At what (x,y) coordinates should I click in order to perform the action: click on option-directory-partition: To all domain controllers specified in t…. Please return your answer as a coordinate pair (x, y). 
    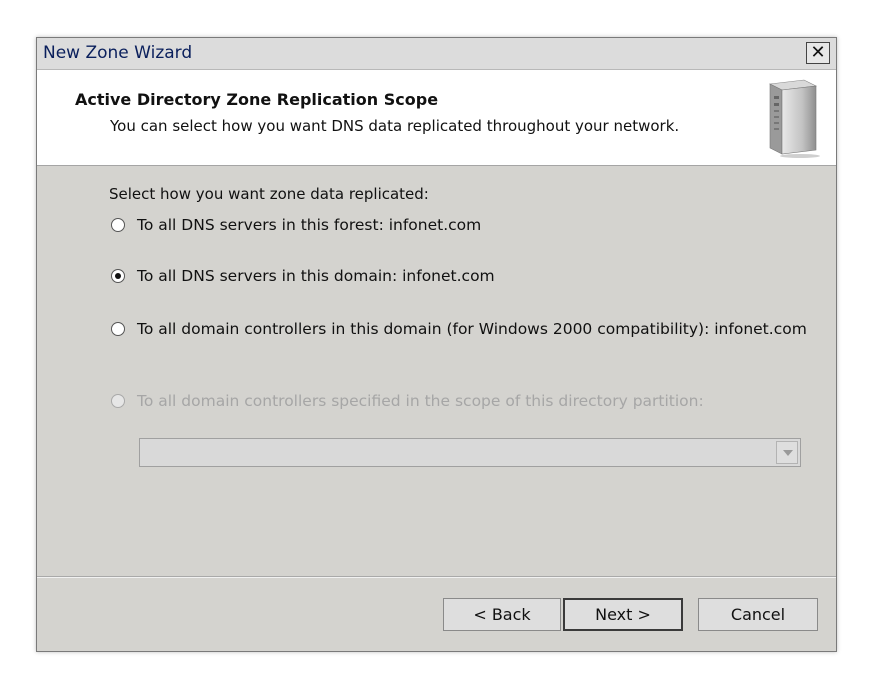
    Looking at the image, I should click on (407, 401).